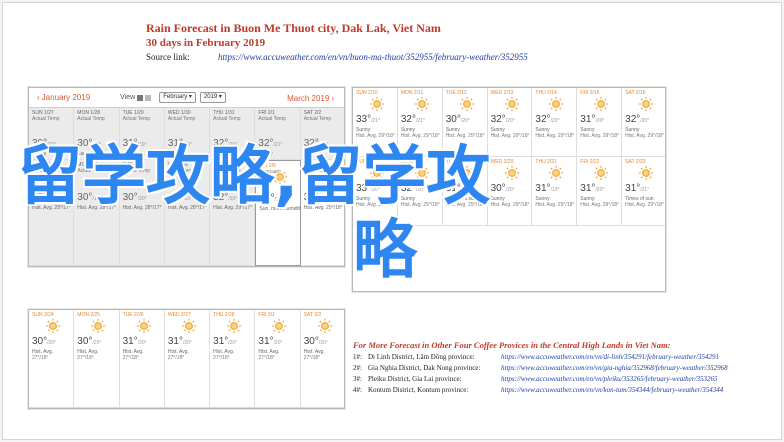  I want to click on day-cell: FRI 2/22 31°/20° Sunny Hist. Avg. 29°/18°, so click(600, 191).